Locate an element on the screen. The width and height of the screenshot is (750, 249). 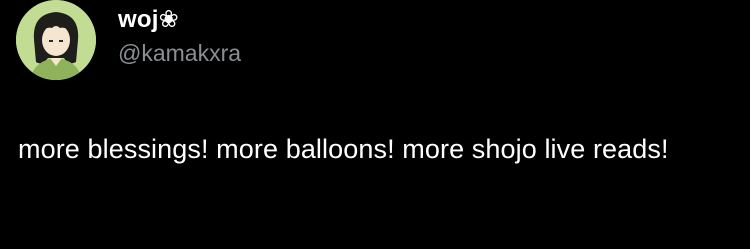
author-info: woj❀ @kamakxra is located at coordinates (179, 36).